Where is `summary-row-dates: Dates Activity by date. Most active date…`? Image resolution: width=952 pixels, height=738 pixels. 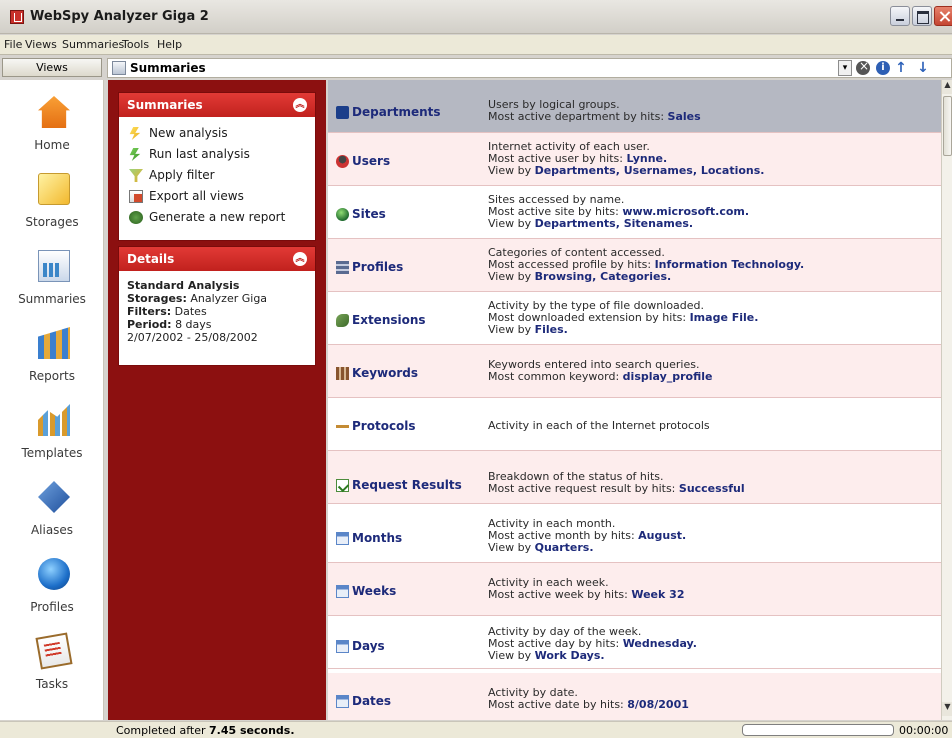
summary-row-dates: Dates Activity by date. Most active date… is located at coordinates (634, 696).